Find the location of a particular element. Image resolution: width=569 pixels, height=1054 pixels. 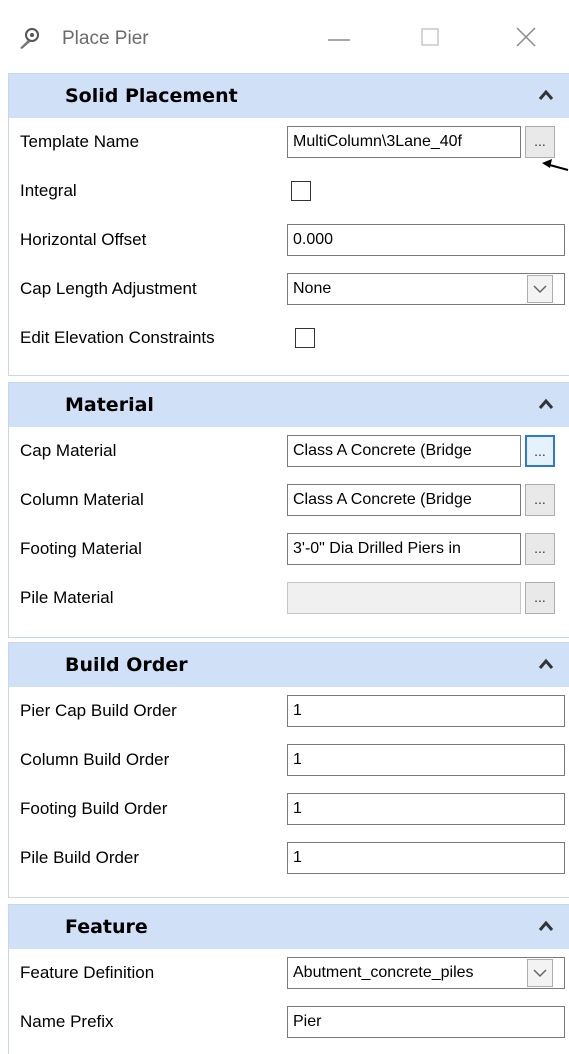

column-build-order-row: Column Build Order 1 is located at coordinates (289, 760).